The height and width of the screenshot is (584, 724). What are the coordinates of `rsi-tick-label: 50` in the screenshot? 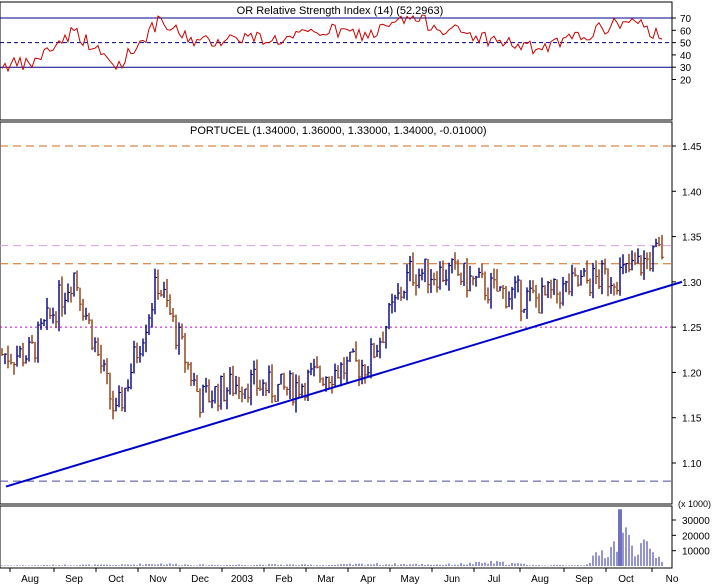 It's located at (686, 44).